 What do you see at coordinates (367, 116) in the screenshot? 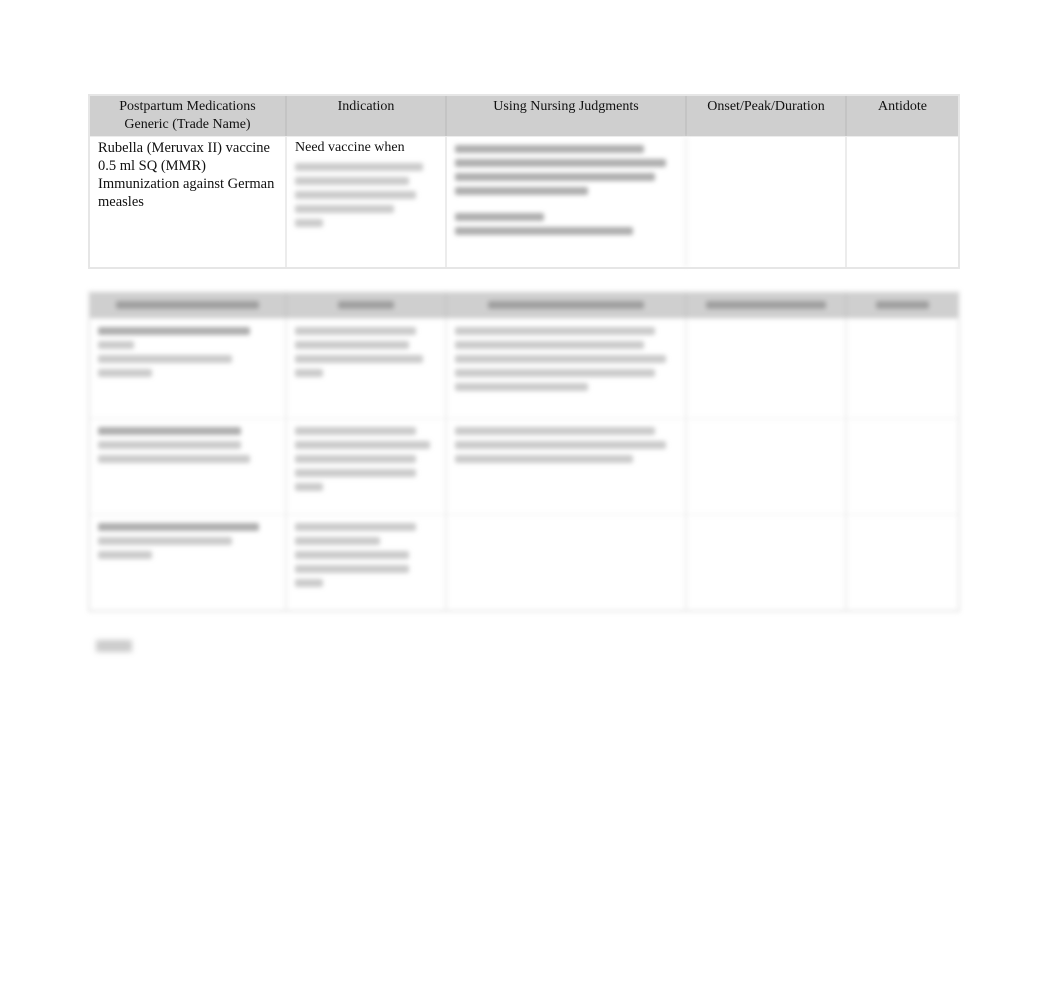
I see `header-indication: Indication` at bounding box center [367, 116].